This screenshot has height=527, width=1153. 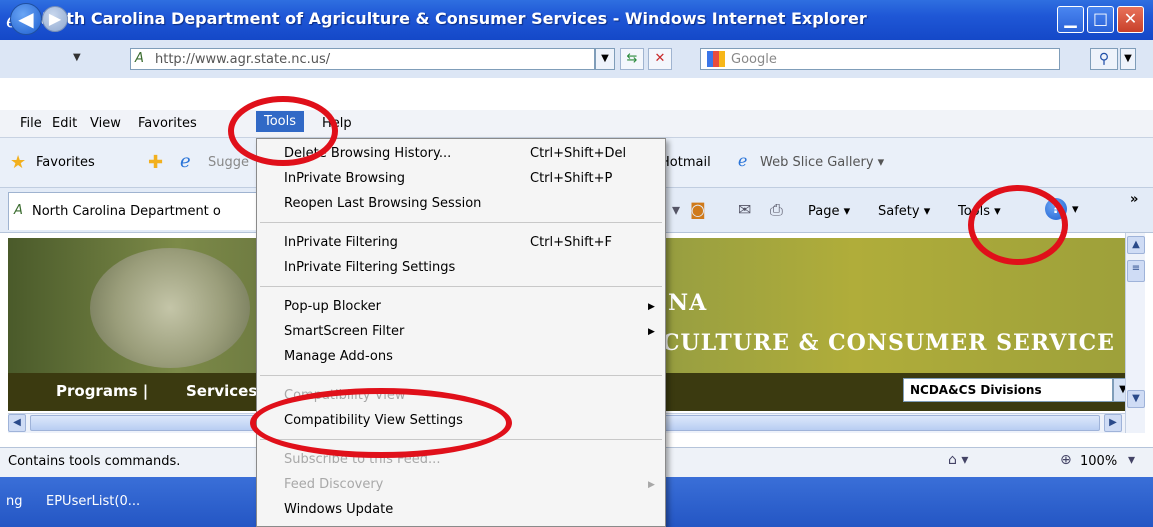 What do you see at coordinates (139, 58) in the screenshot?
I see `site-favicon-icon: A` at bounding box center [139, 58].